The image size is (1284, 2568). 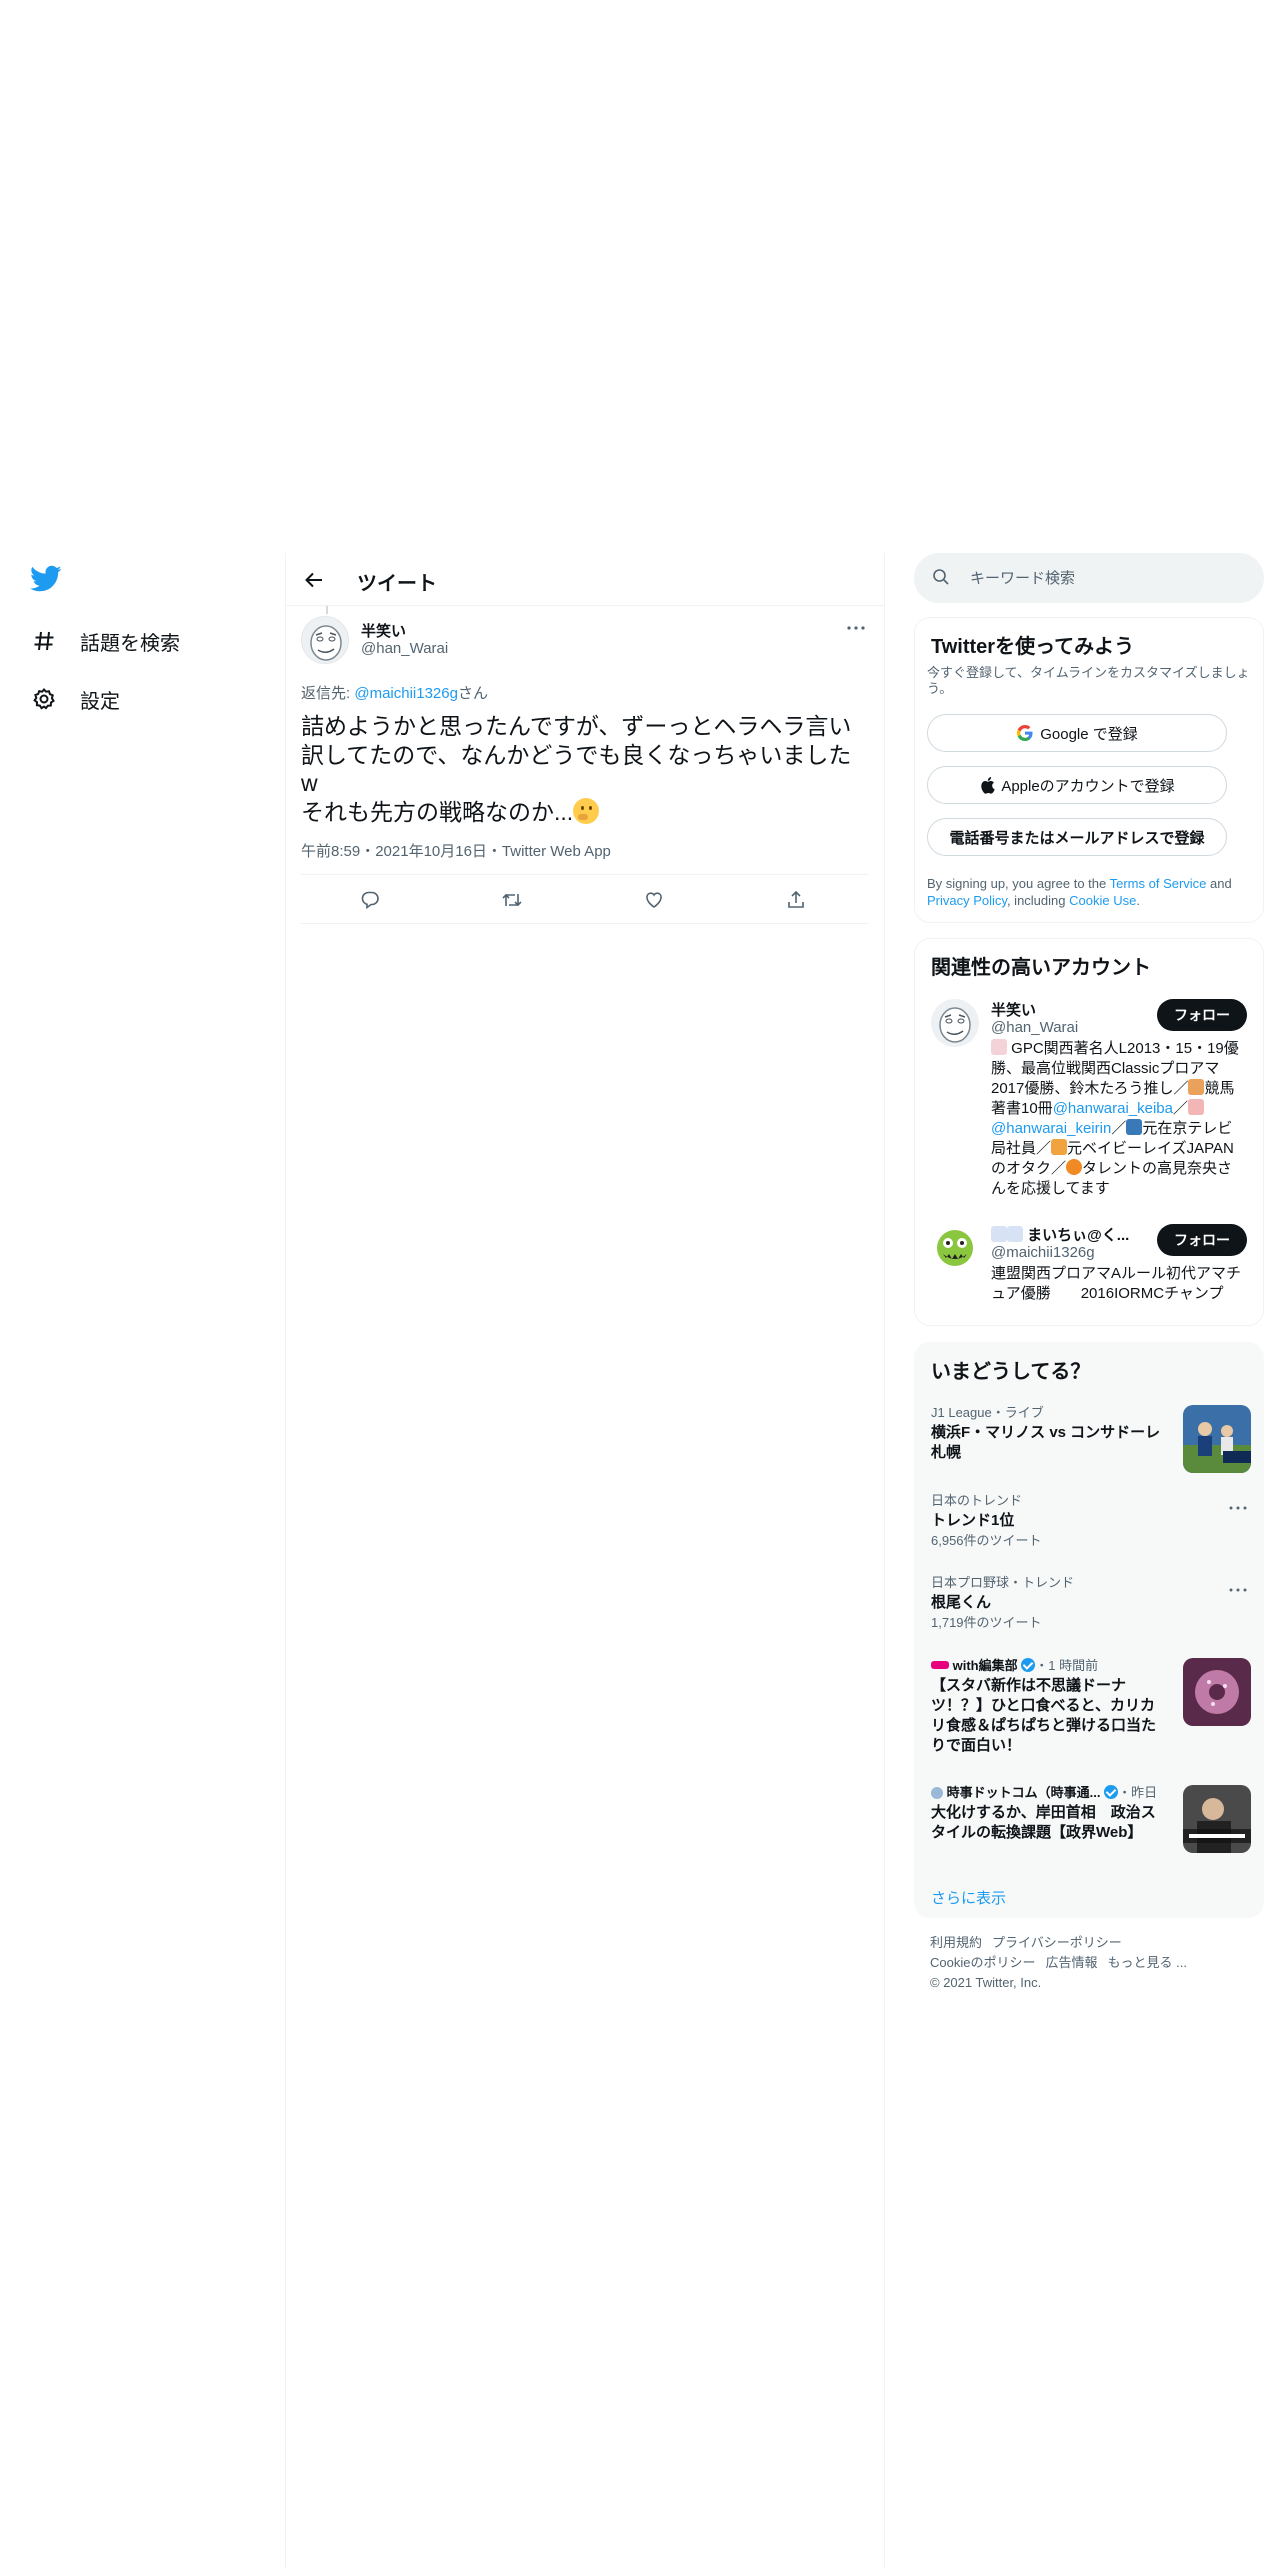 What do you see at coordinates (1067, 1665) in the screenshot?
I see `trend-time: ・1 時間前` at bounding box center [1067, 1665].